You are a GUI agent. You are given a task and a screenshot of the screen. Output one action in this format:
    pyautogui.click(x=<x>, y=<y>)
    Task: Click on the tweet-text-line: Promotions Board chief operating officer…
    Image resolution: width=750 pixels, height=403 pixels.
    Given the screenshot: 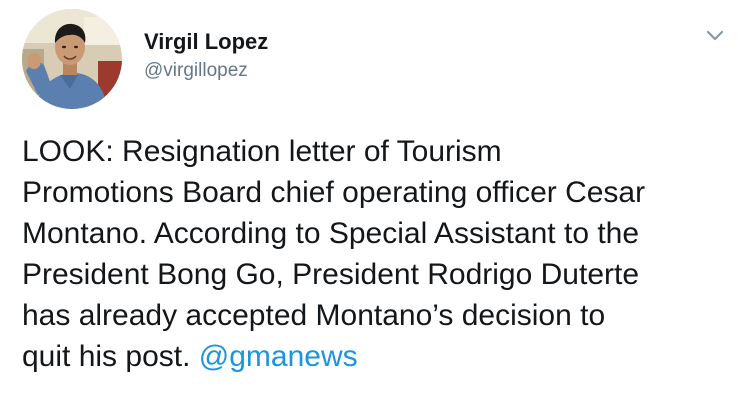 What is the action you would take?
    pyautogui.click(x=334, y=192)
    